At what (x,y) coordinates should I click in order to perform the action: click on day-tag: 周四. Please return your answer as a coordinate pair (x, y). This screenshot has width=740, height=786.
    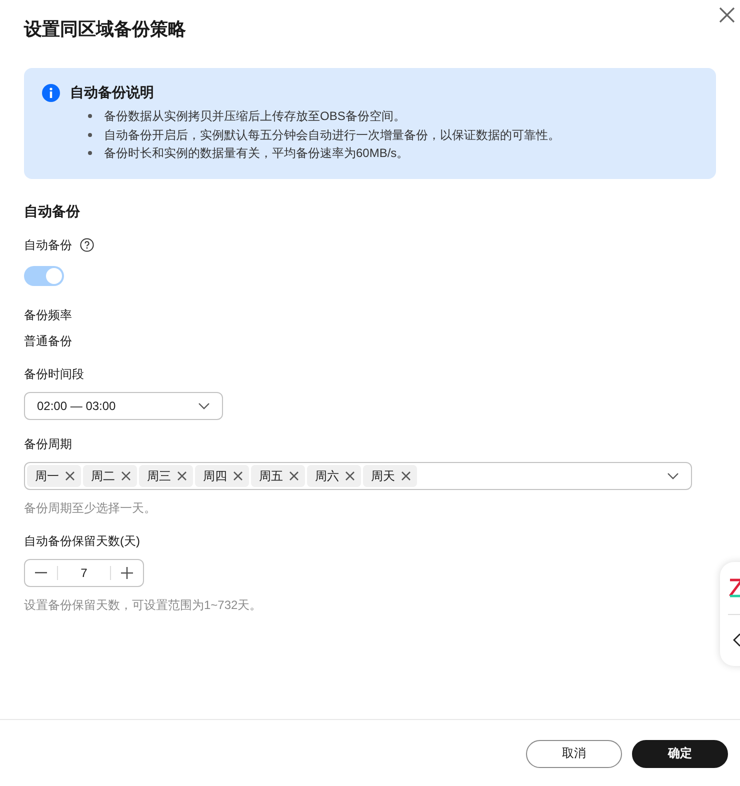
    Looking at the image, I should click on (222, 476).